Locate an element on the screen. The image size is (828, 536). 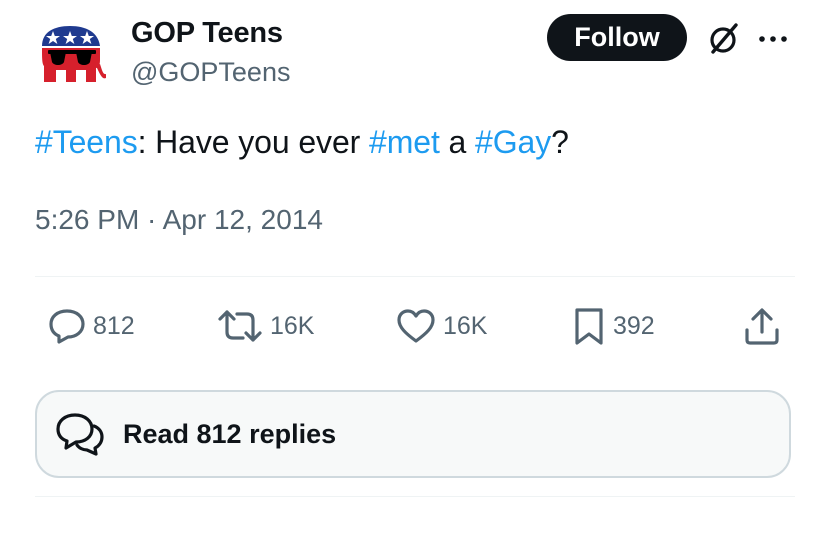
hashtag-met: #met is located at coordinates (404, 142).